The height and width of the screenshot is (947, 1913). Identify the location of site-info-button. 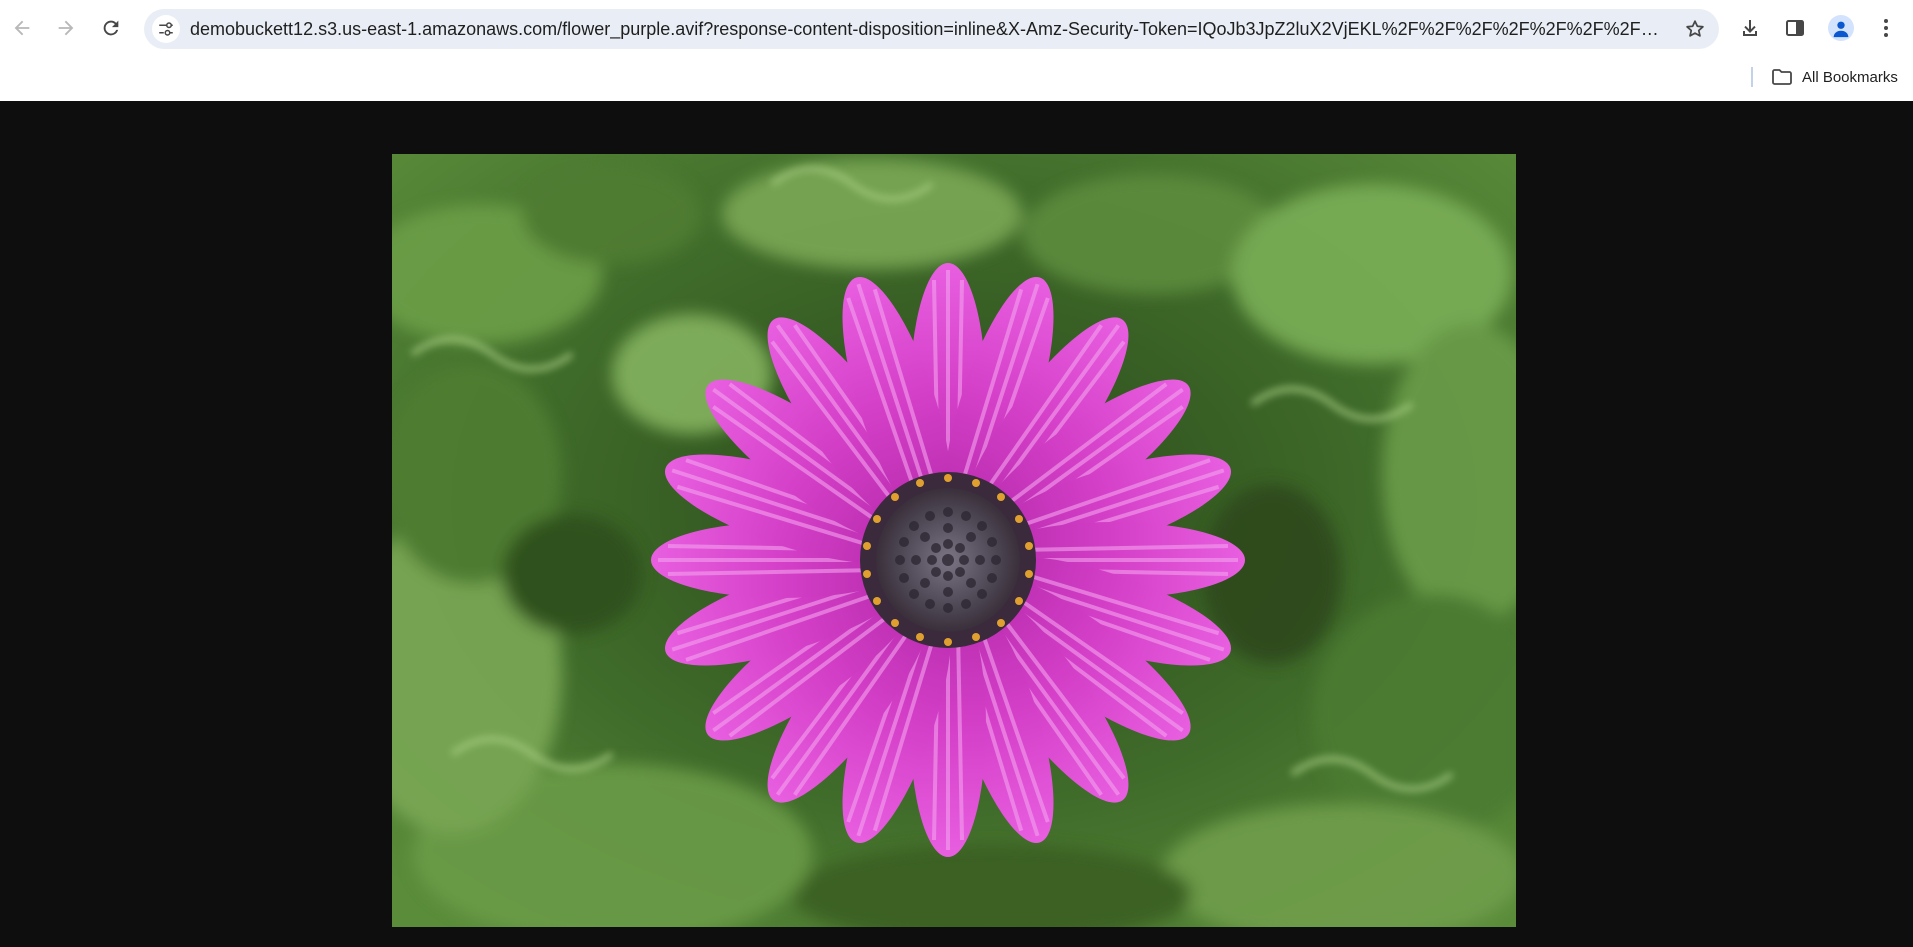
(166, 29).